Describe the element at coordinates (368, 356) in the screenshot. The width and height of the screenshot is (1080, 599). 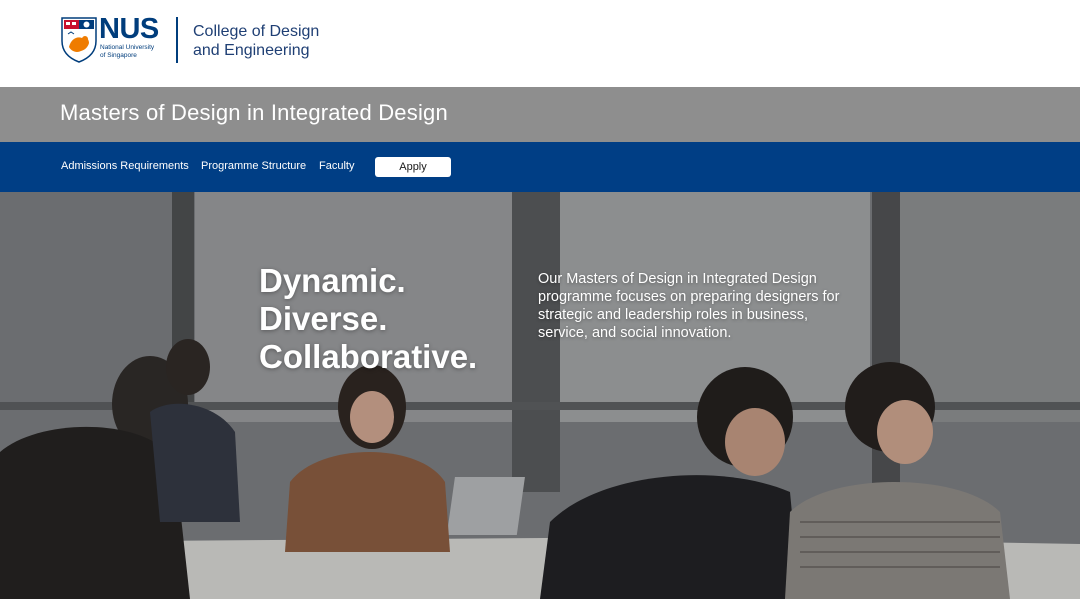
I see `headline-line-3: Collaborative.` at that location.